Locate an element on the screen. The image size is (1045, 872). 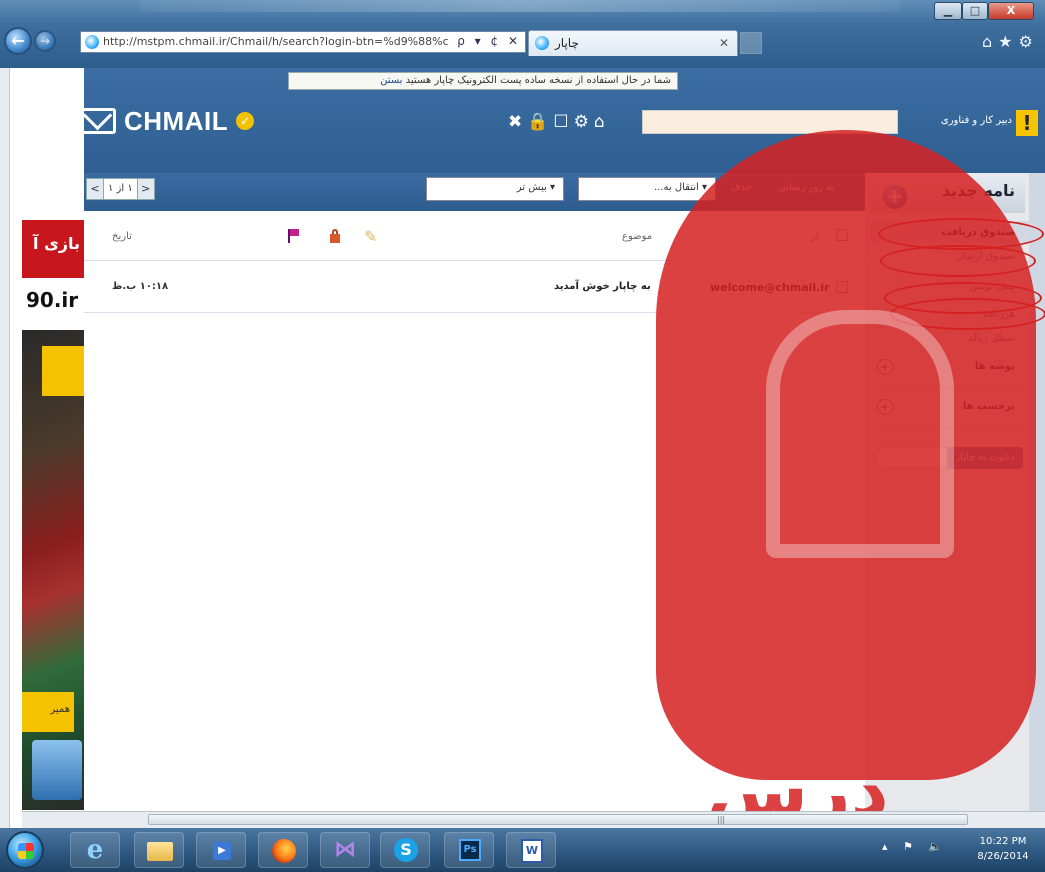
horizontal-scrollbar: ||| is located at coordinates (533, 819).